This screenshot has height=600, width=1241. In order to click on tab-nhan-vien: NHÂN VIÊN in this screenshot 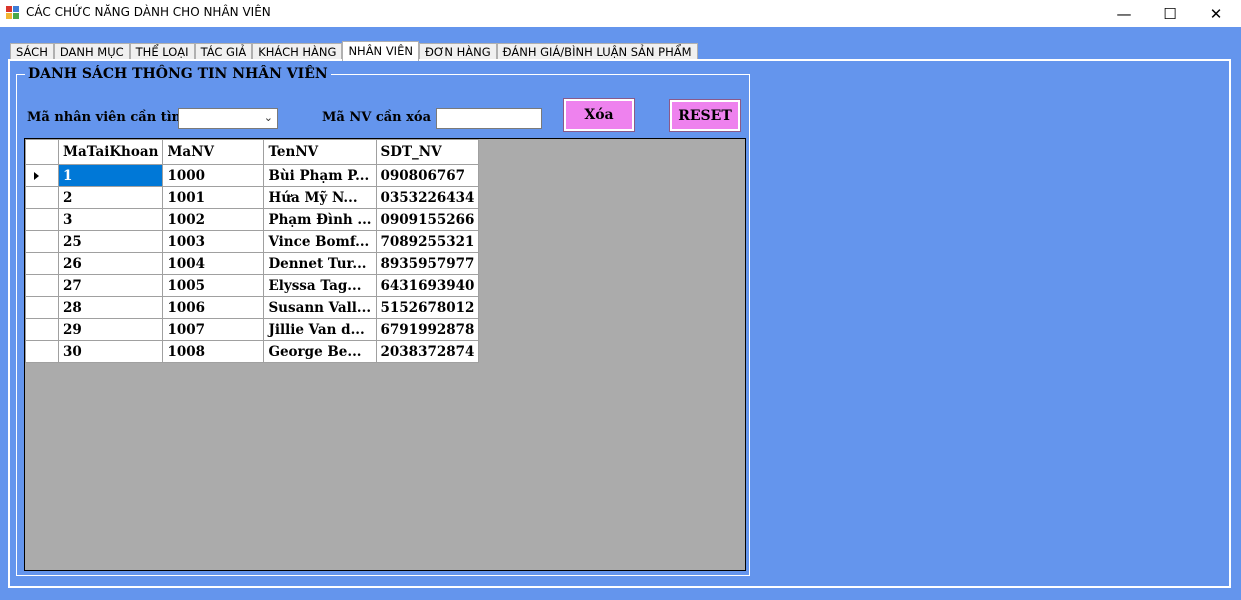, I will do `click(380, 51)`.